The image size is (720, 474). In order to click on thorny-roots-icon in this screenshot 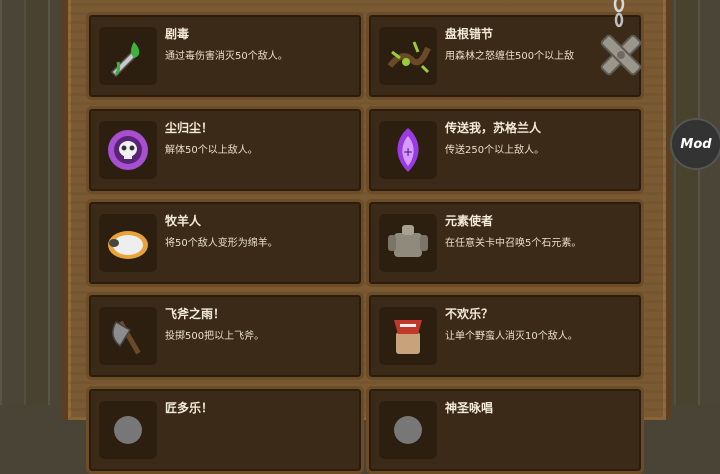, I will do `click(408, 56)`.